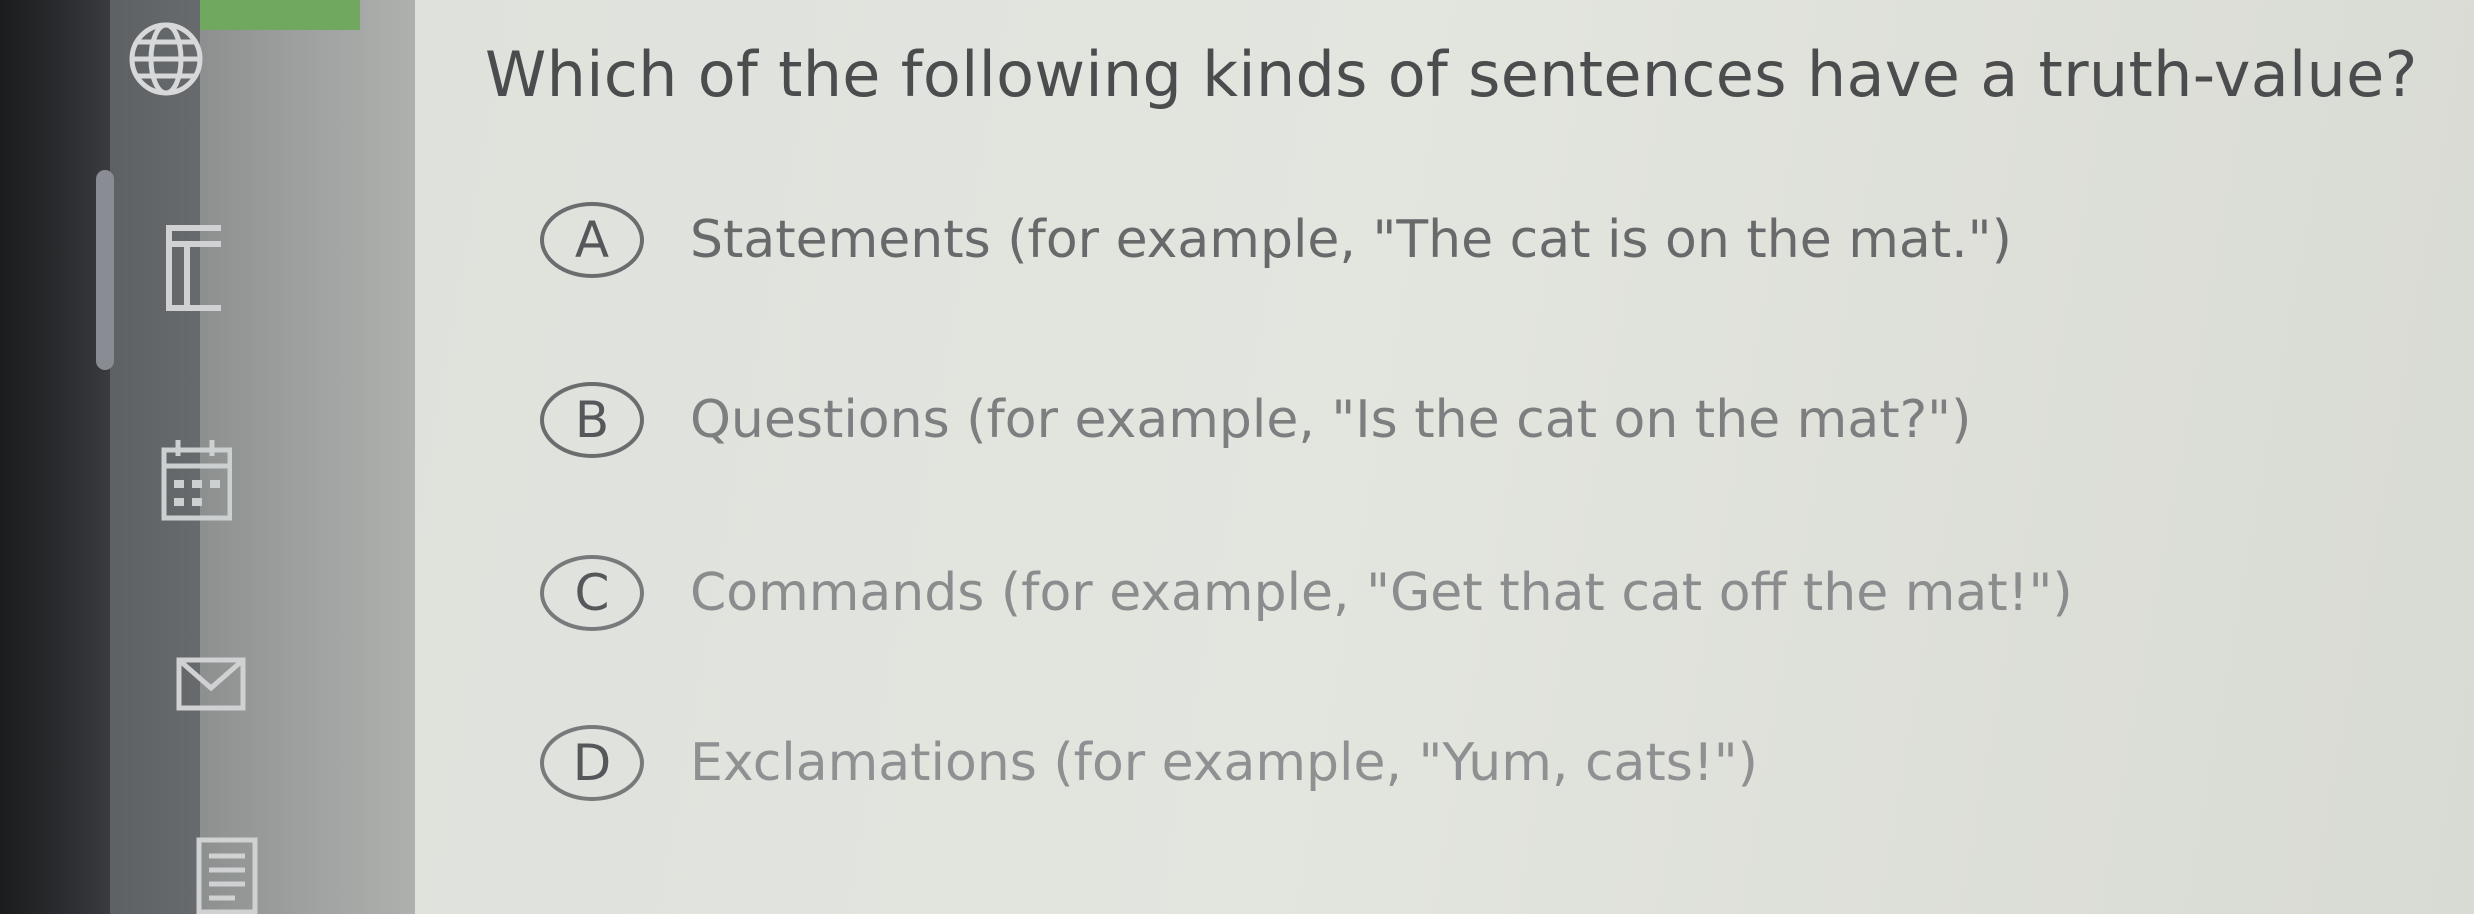 This screenshot has height=914, width=2474. Describe the element at coordinates (1224, 763) in the screenshot. I see `option-text-d: Exclamations (for example, "Yum, cats!")` at that location.